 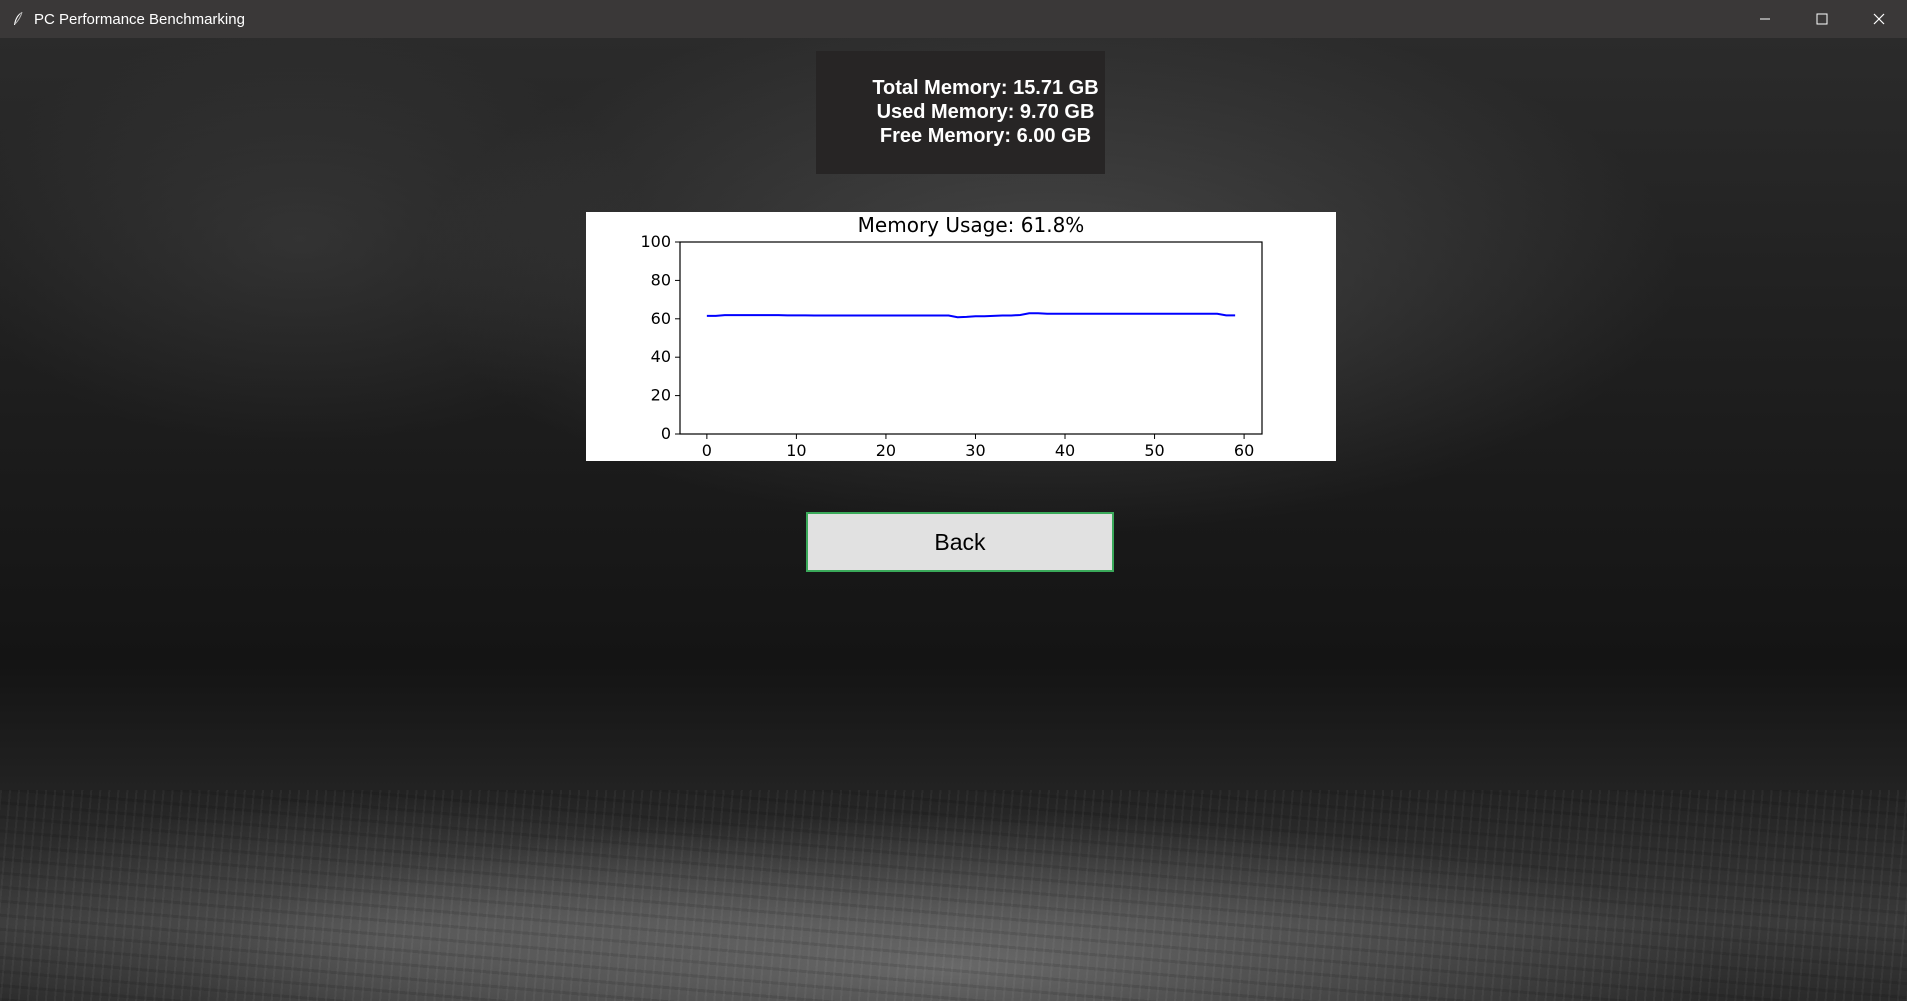 What do you see at coordinates (661, 395) in the screenshot?
I see `y-tick-label: 20` at bounding box center [661, 395].